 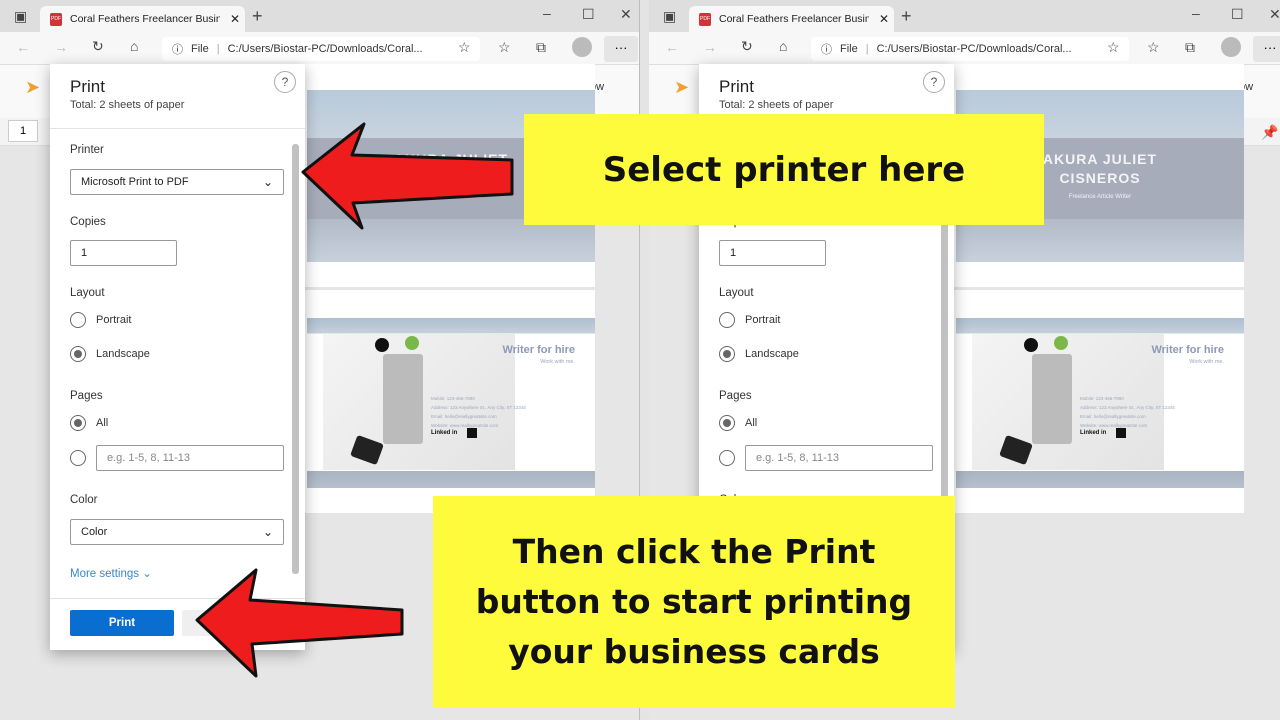 I want to click on red-arrow-printer, so click(x=407, y=176).